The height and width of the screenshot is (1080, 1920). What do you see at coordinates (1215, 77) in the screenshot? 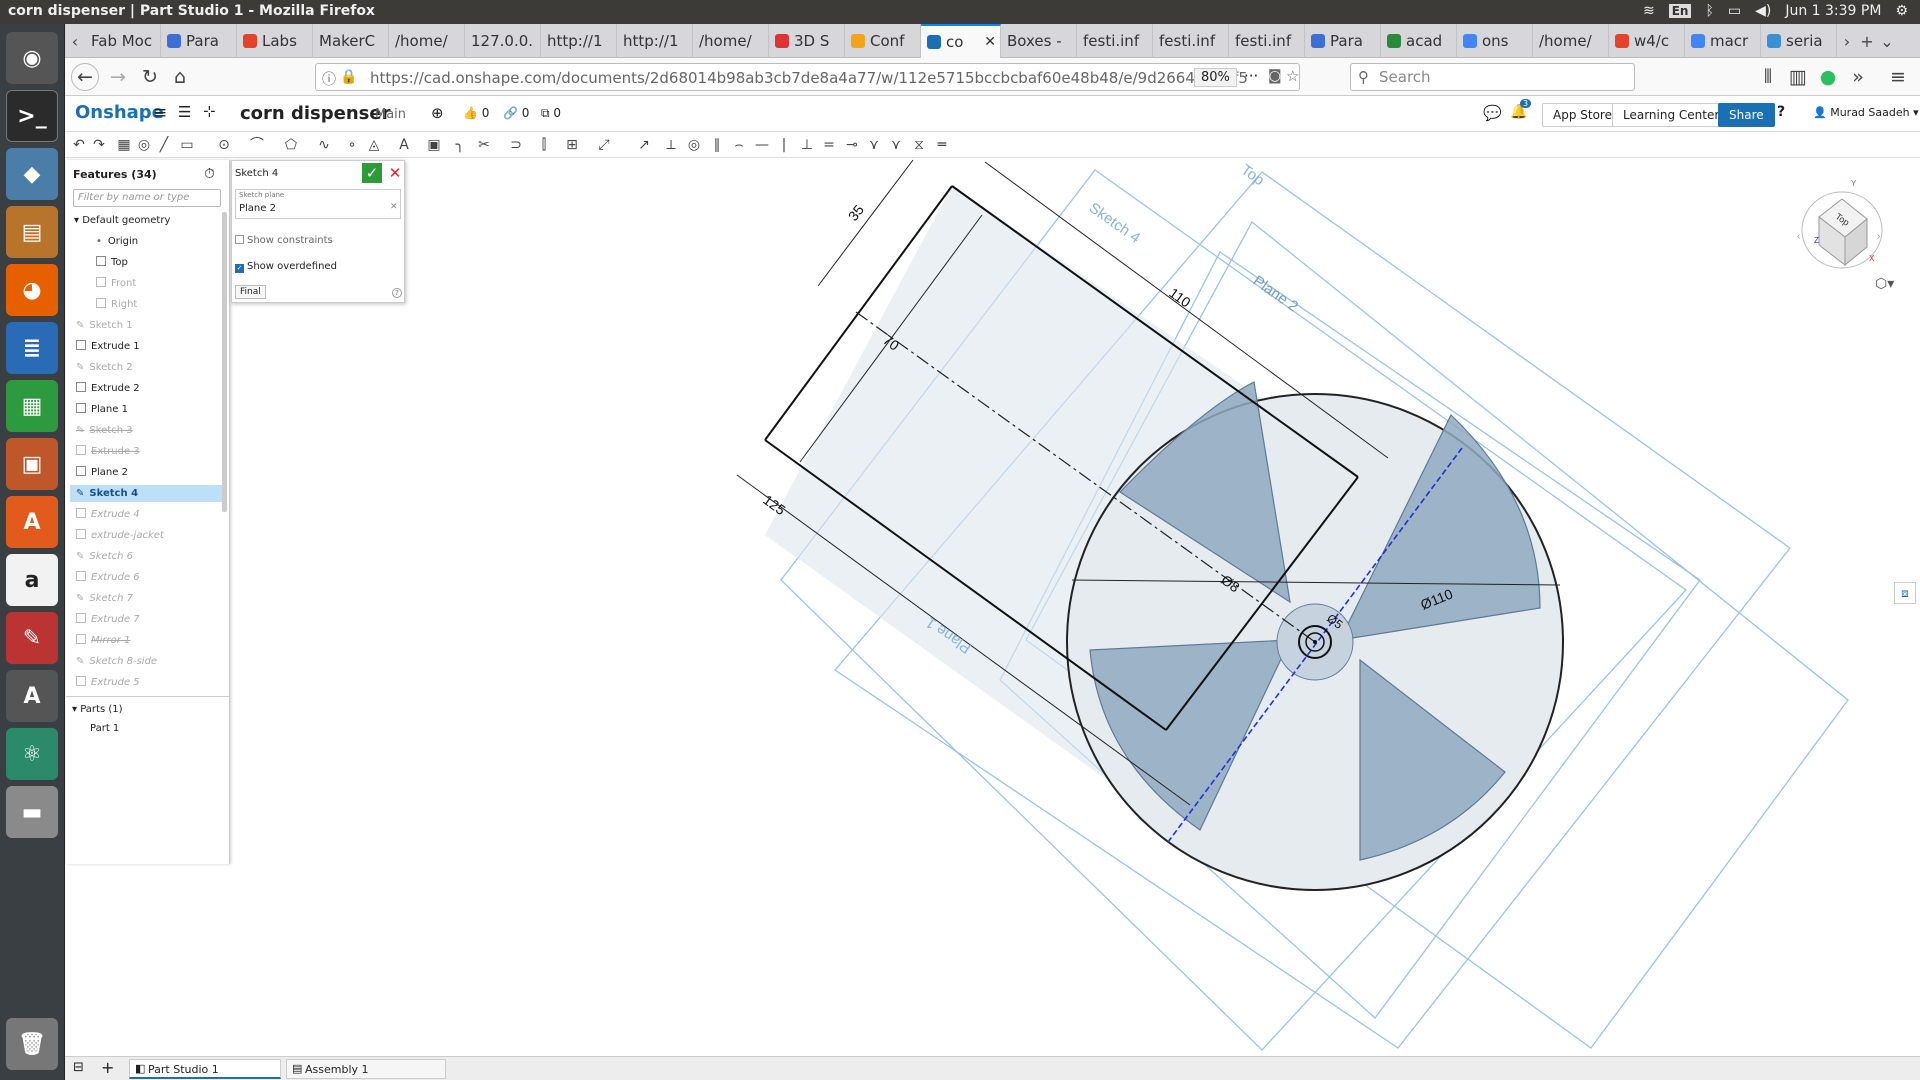
I see `zoom-indicator: 80%` at bounding box center [1215, 77].